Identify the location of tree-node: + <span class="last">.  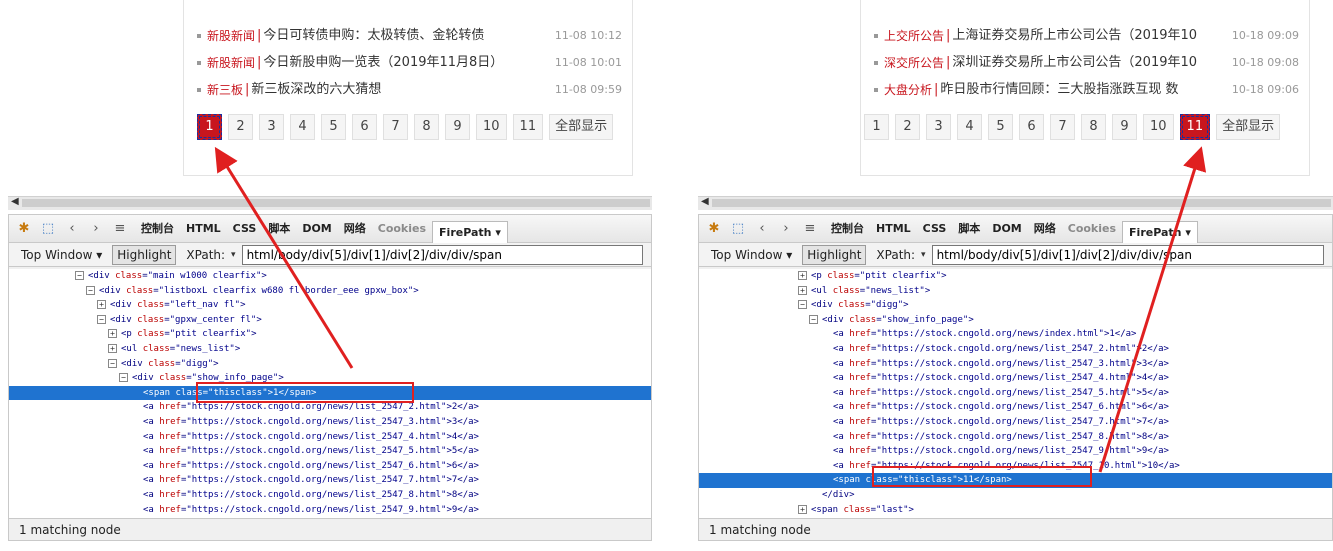
(1015, 510).